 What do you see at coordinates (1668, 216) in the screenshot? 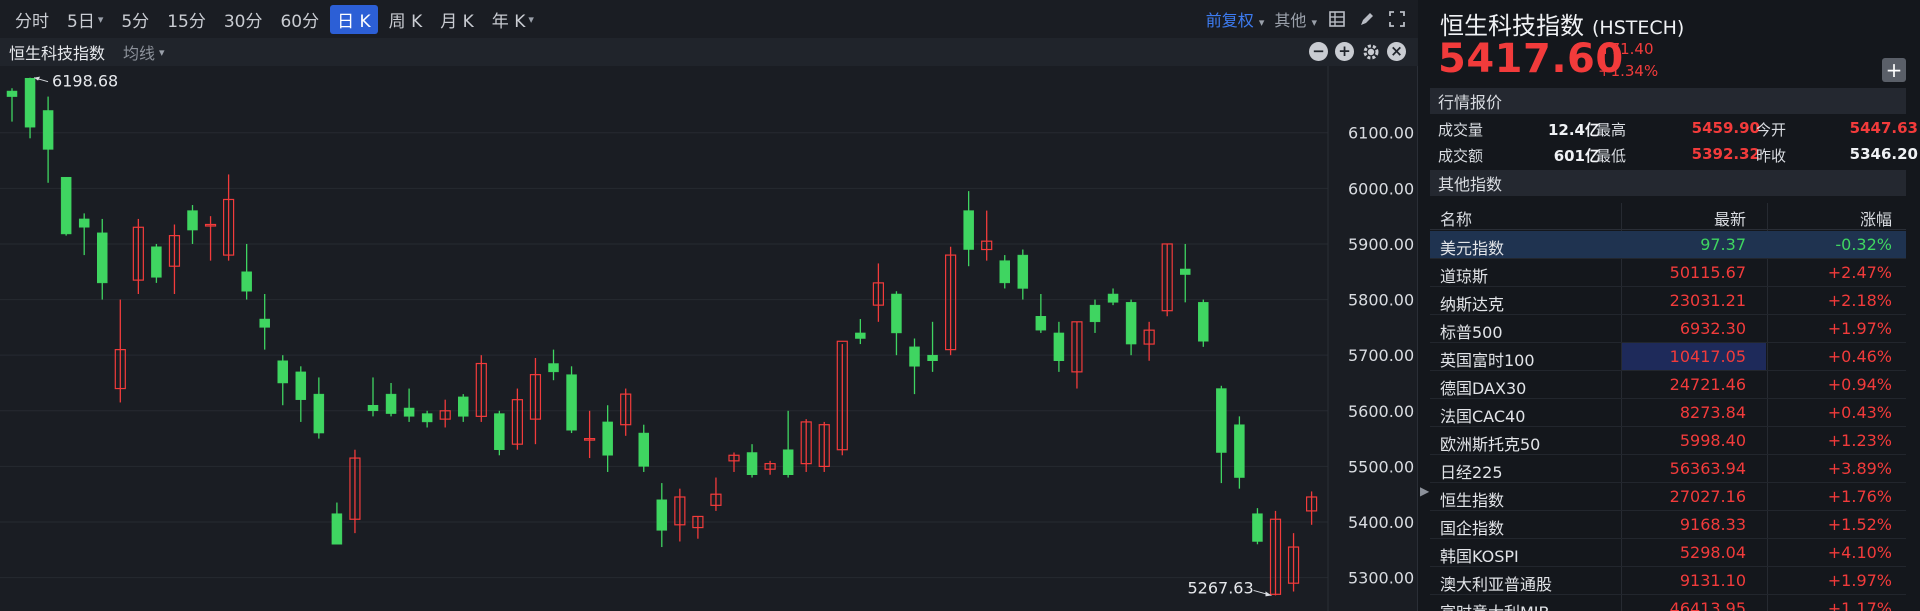
I see `indices-table-header: 名称 最新 涨幅` at bounding box center [1668, 216].